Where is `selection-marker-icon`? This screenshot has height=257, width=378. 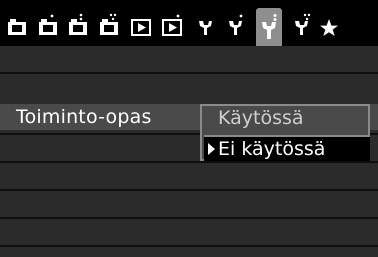
selection-marker-icon is located at coordinates (211, 149).